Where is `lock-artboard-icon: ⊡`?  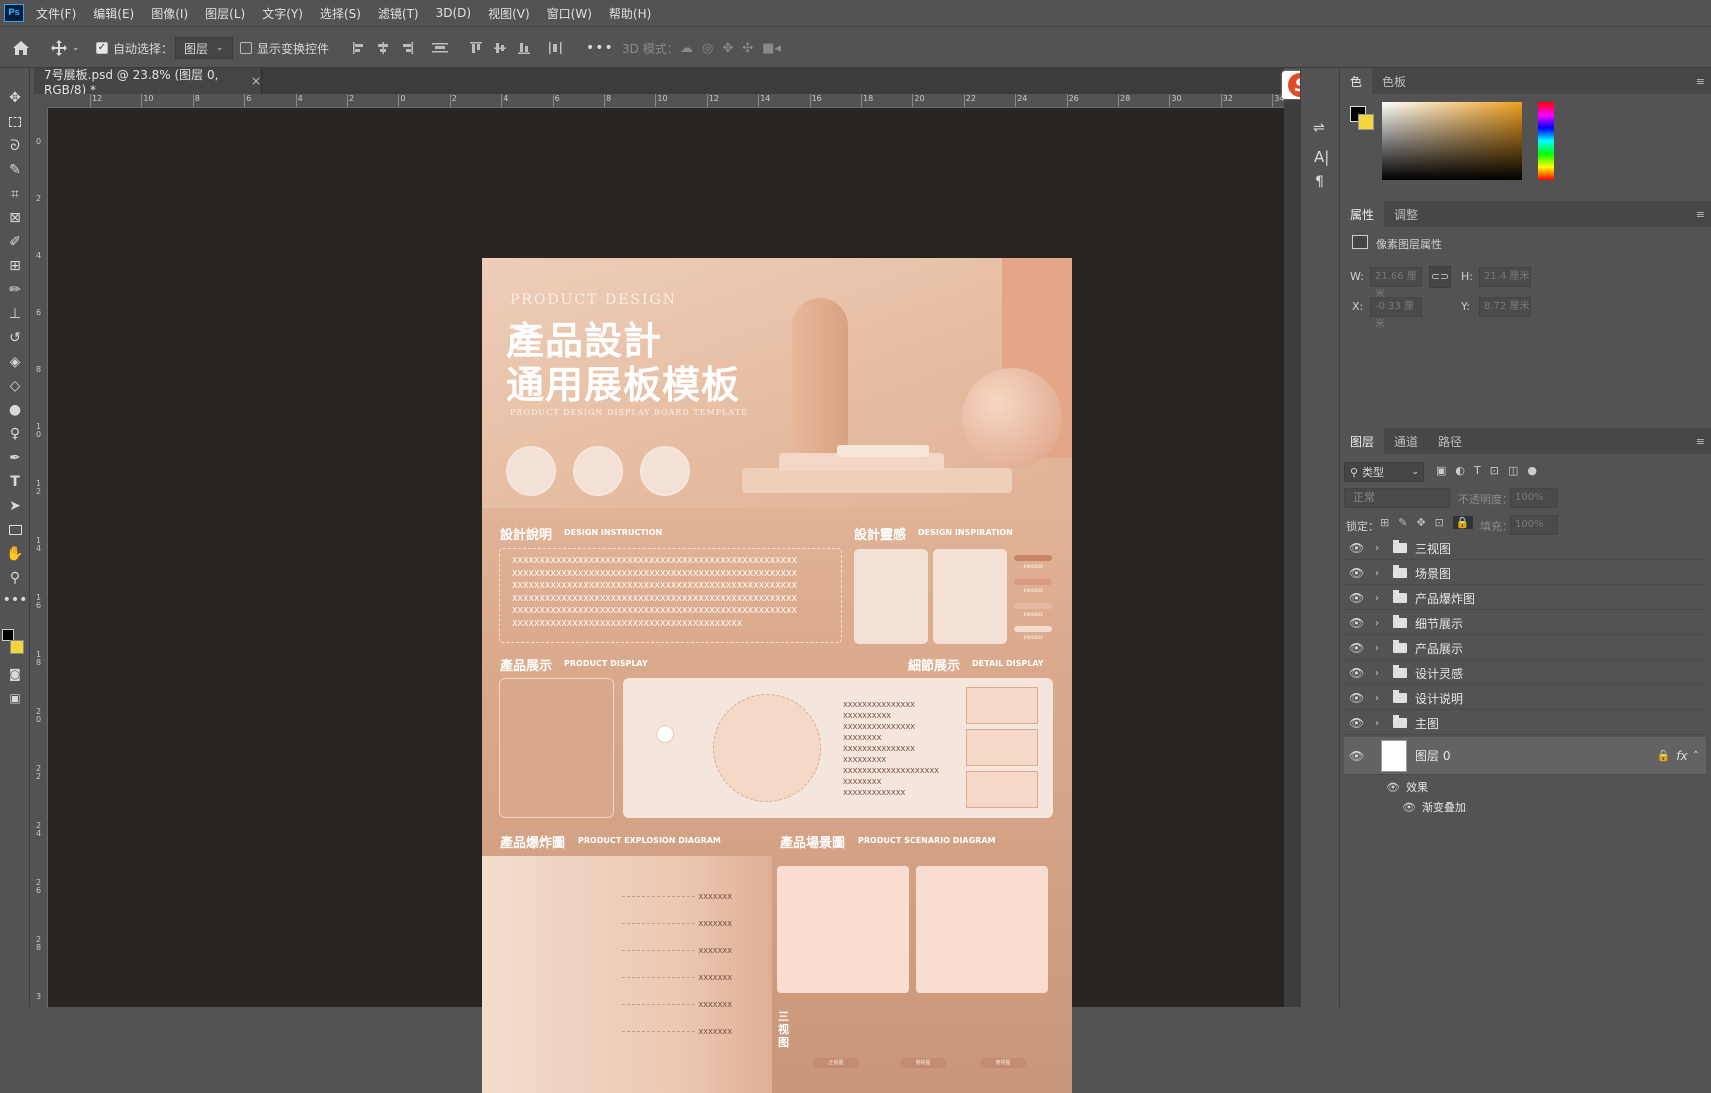
lock-artboard-icon: ⊡ is located at coordinates (1439, 522).